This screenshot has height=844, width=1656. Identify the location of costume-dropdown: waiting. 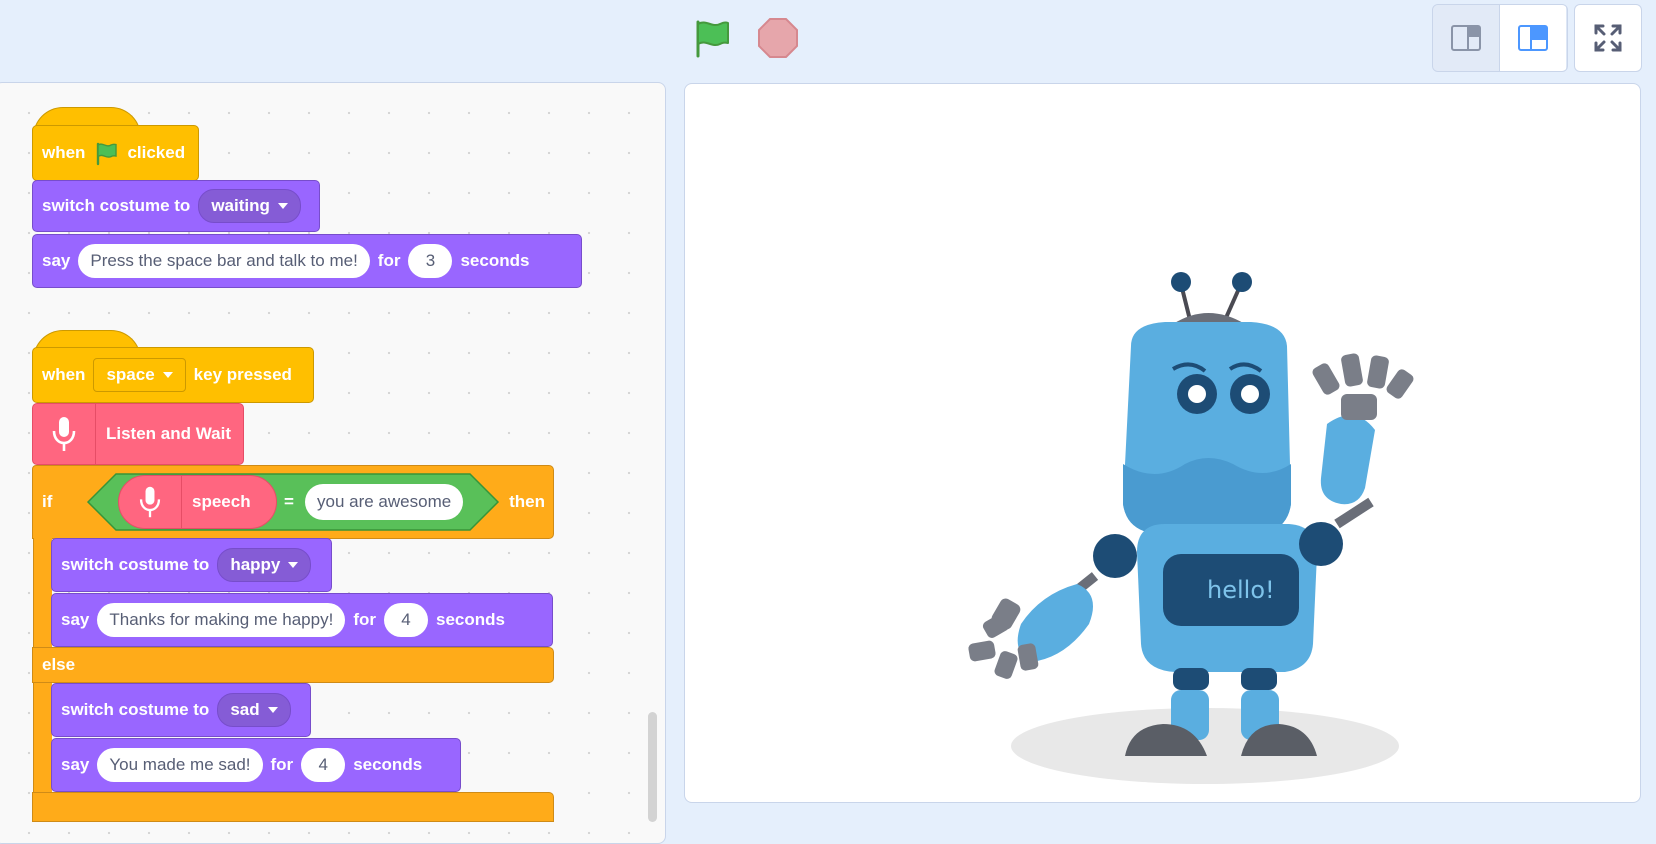
(249, 206).